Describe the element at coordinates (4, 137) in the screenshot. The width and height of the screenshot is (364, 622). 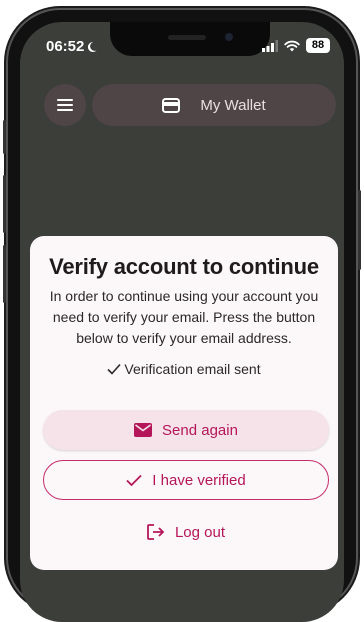
I see `mute-switch` at that location.